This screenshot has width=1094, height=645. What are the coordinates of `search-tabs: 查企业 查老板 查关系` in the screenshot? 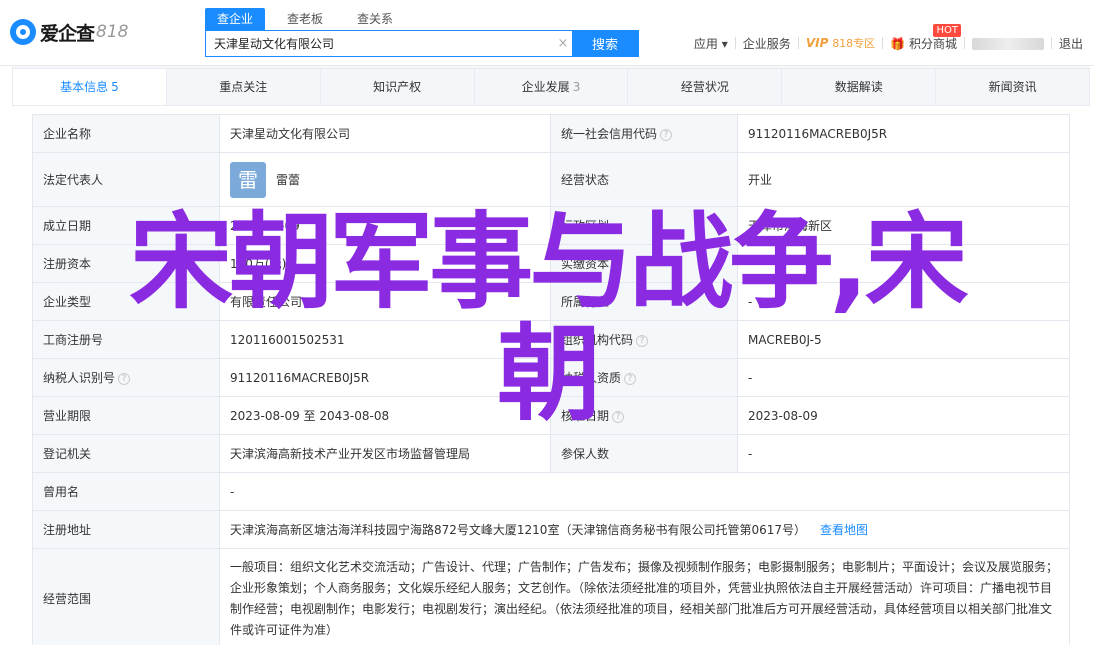 It's located at (310, 19).